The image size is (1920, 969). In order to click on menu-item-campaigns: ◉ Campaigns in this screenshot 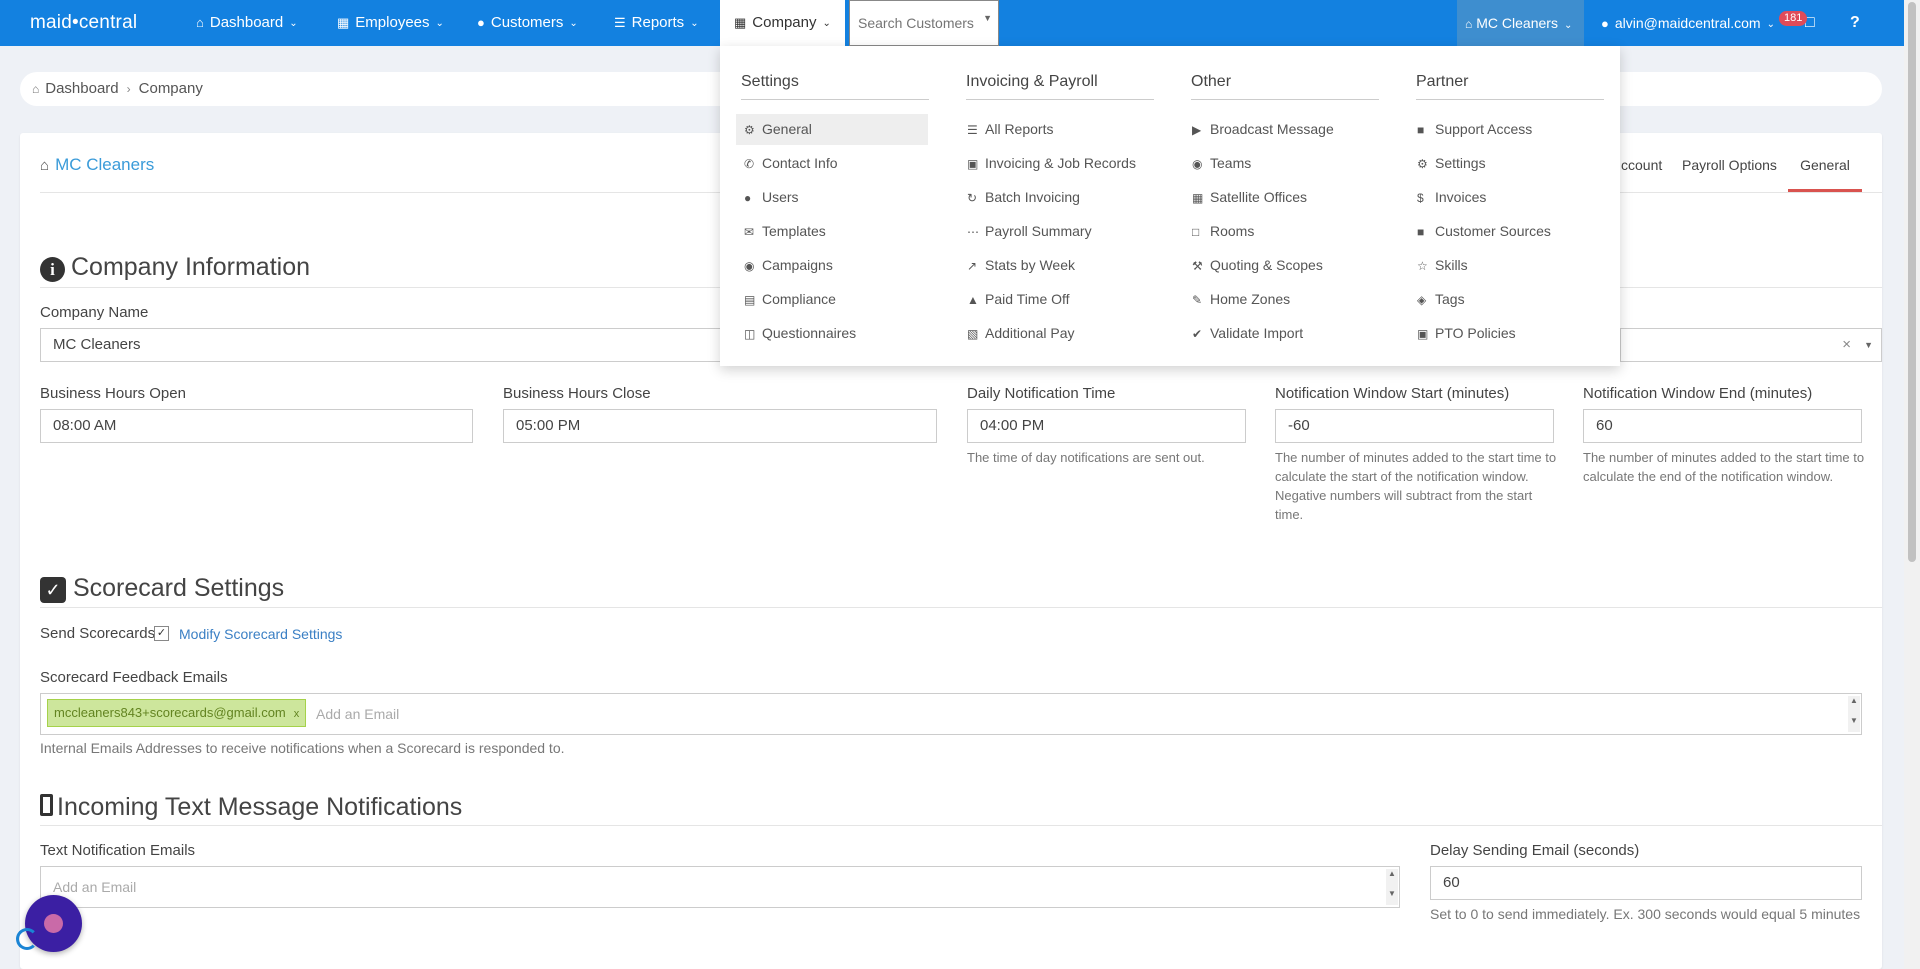, I will do `click(832, 265)`.